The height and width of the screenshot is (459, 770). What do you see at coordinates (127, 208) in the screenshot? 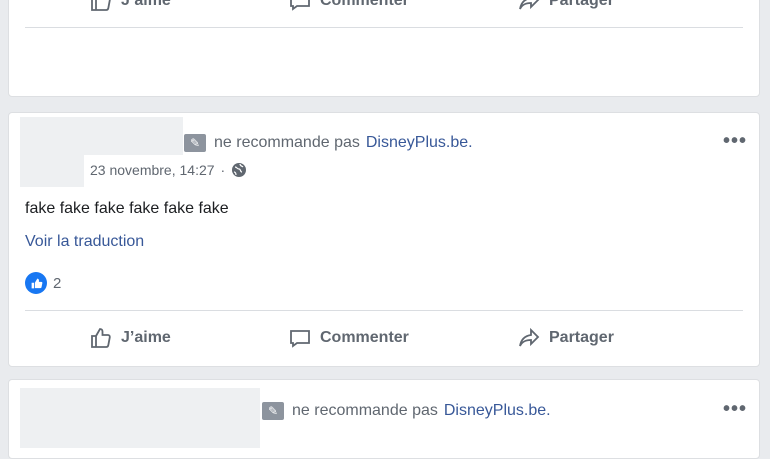
I see `review-body: fake fake fake fake fake fake` at bounding box center [127, 208].